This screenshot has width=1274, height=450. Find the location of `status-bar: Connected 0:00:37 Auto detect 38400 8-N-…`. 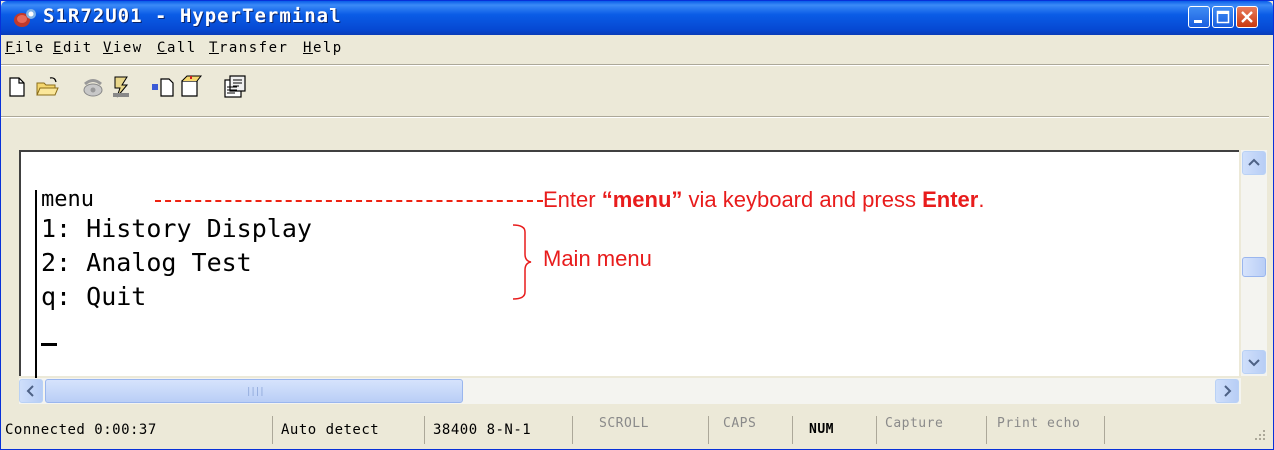

status-bar: Connected 0:00:37 Auto detect 38400 8-N-… is located at coordinates (638, 430).